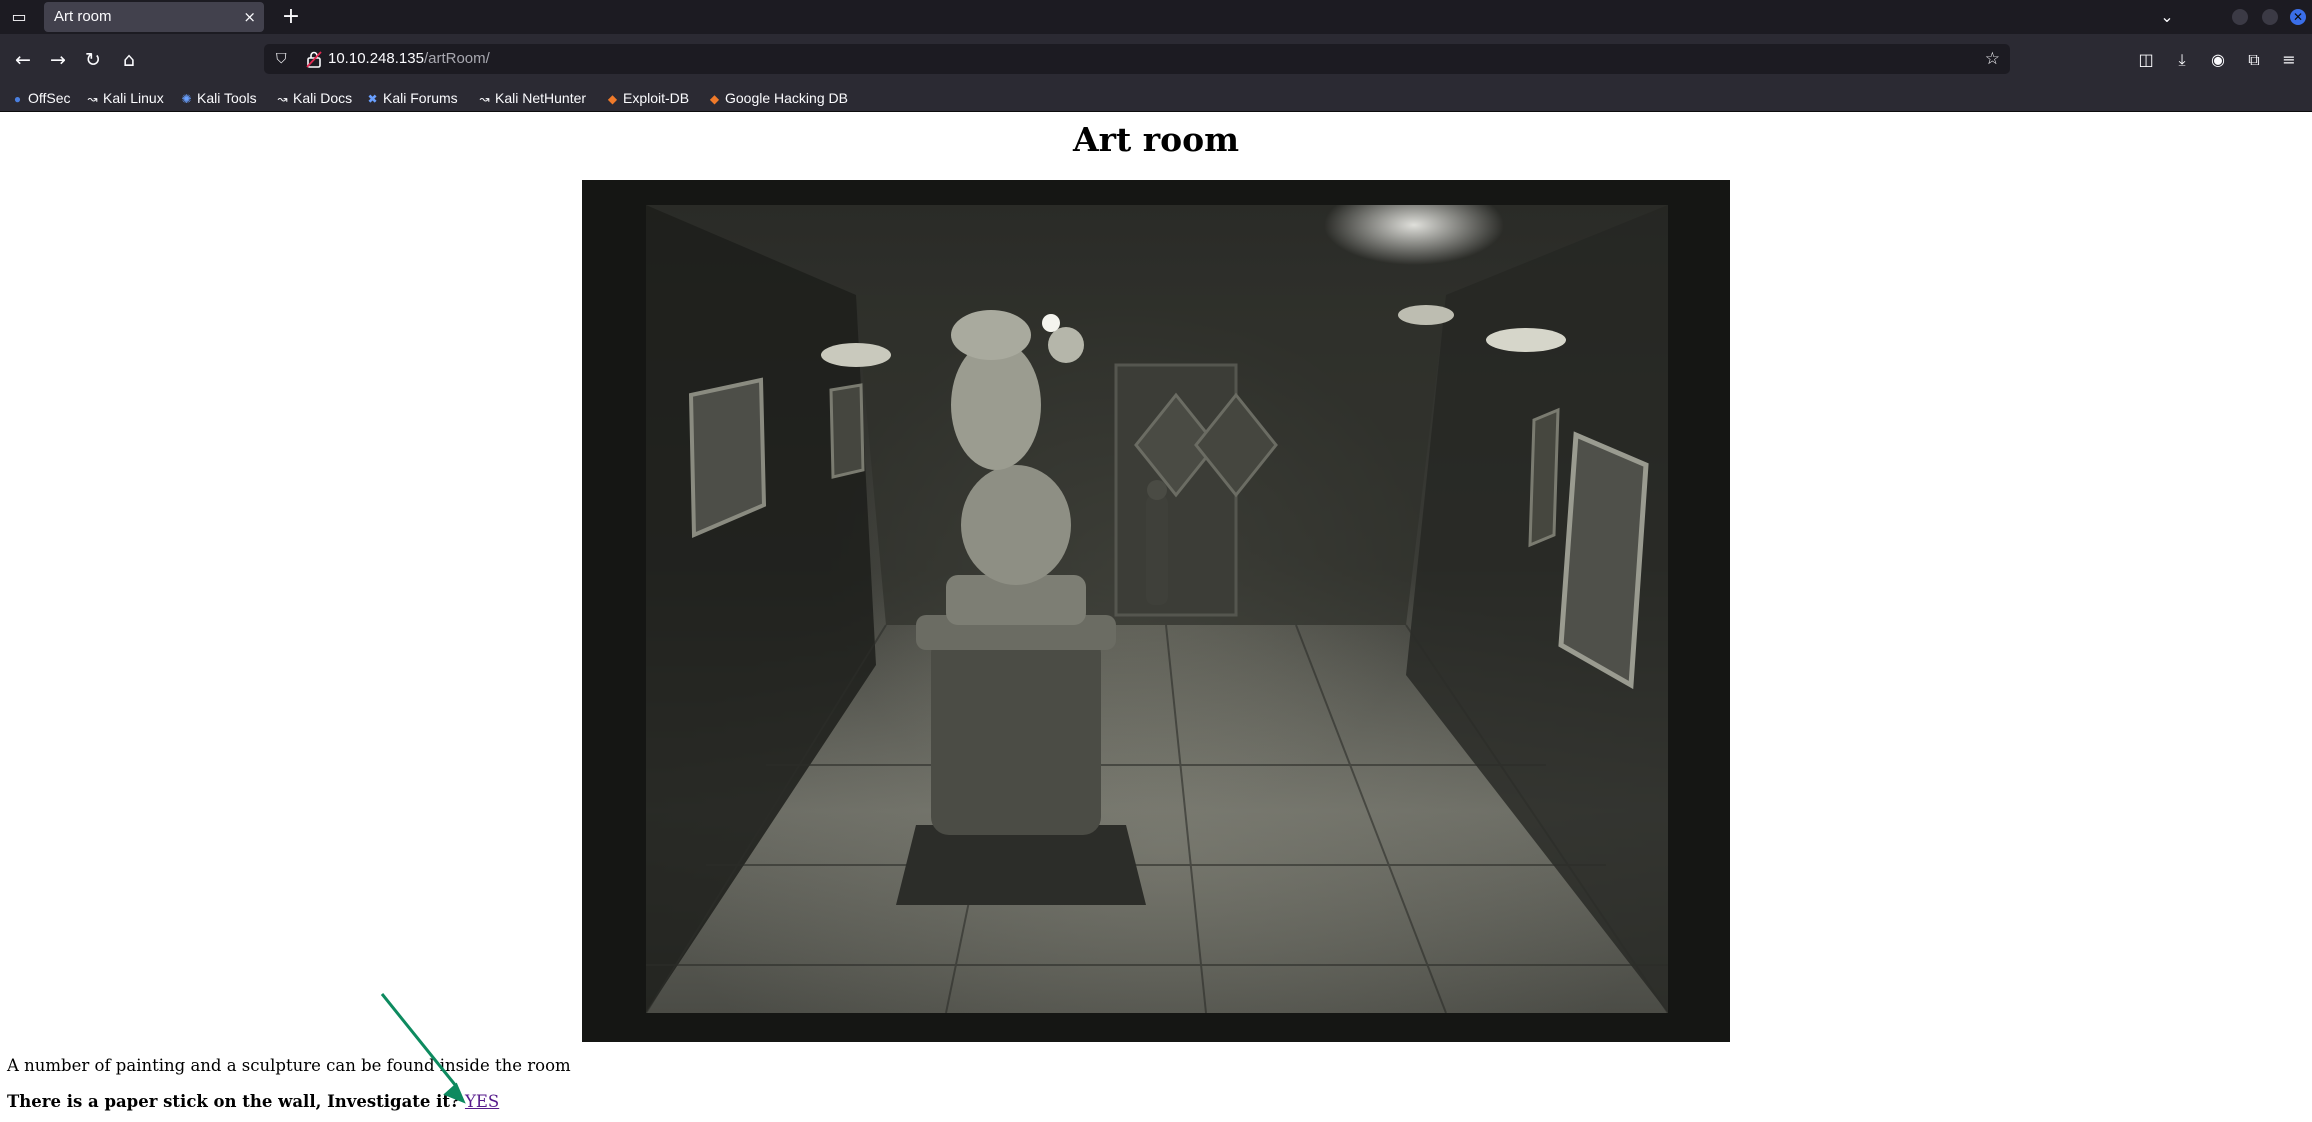 The image size is (2312, 1122). I want to click on bookmark-offsec: ● OffSec, so click(41, 98).